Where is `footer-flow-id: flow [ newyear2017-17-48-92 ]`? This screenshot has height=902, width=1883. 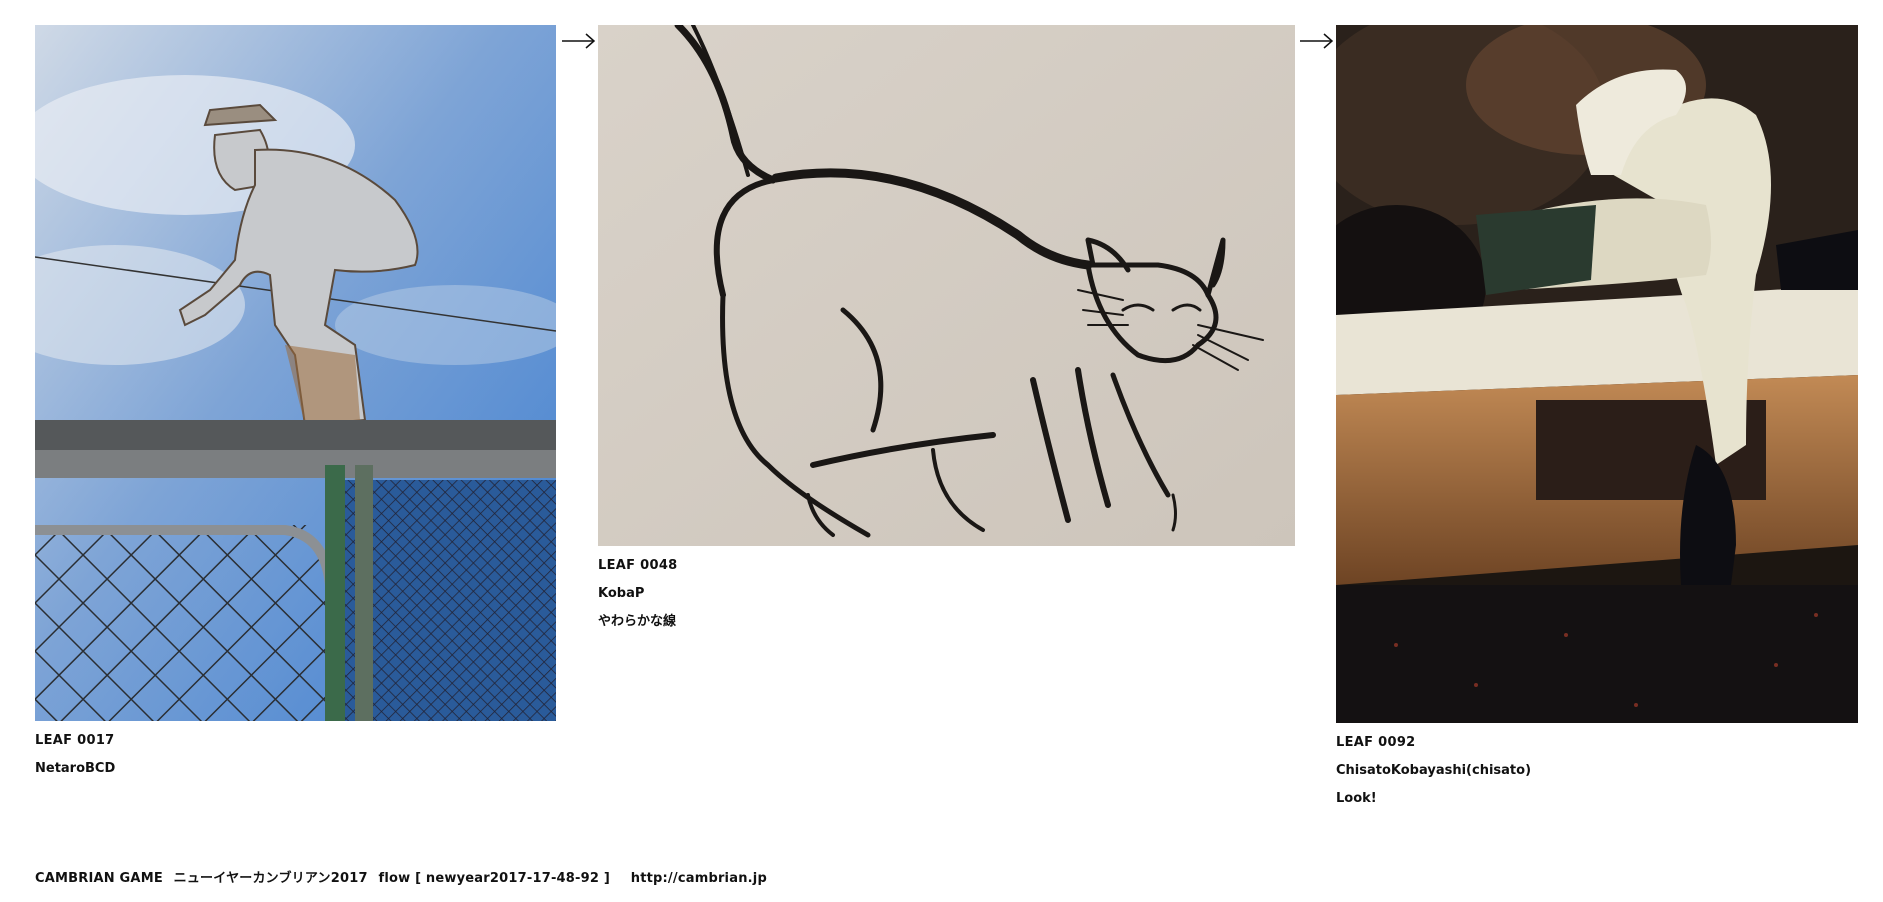
footer-flow-id: flow [ newyear2017-17-48-92 ] is located at coordinates (494, 878).